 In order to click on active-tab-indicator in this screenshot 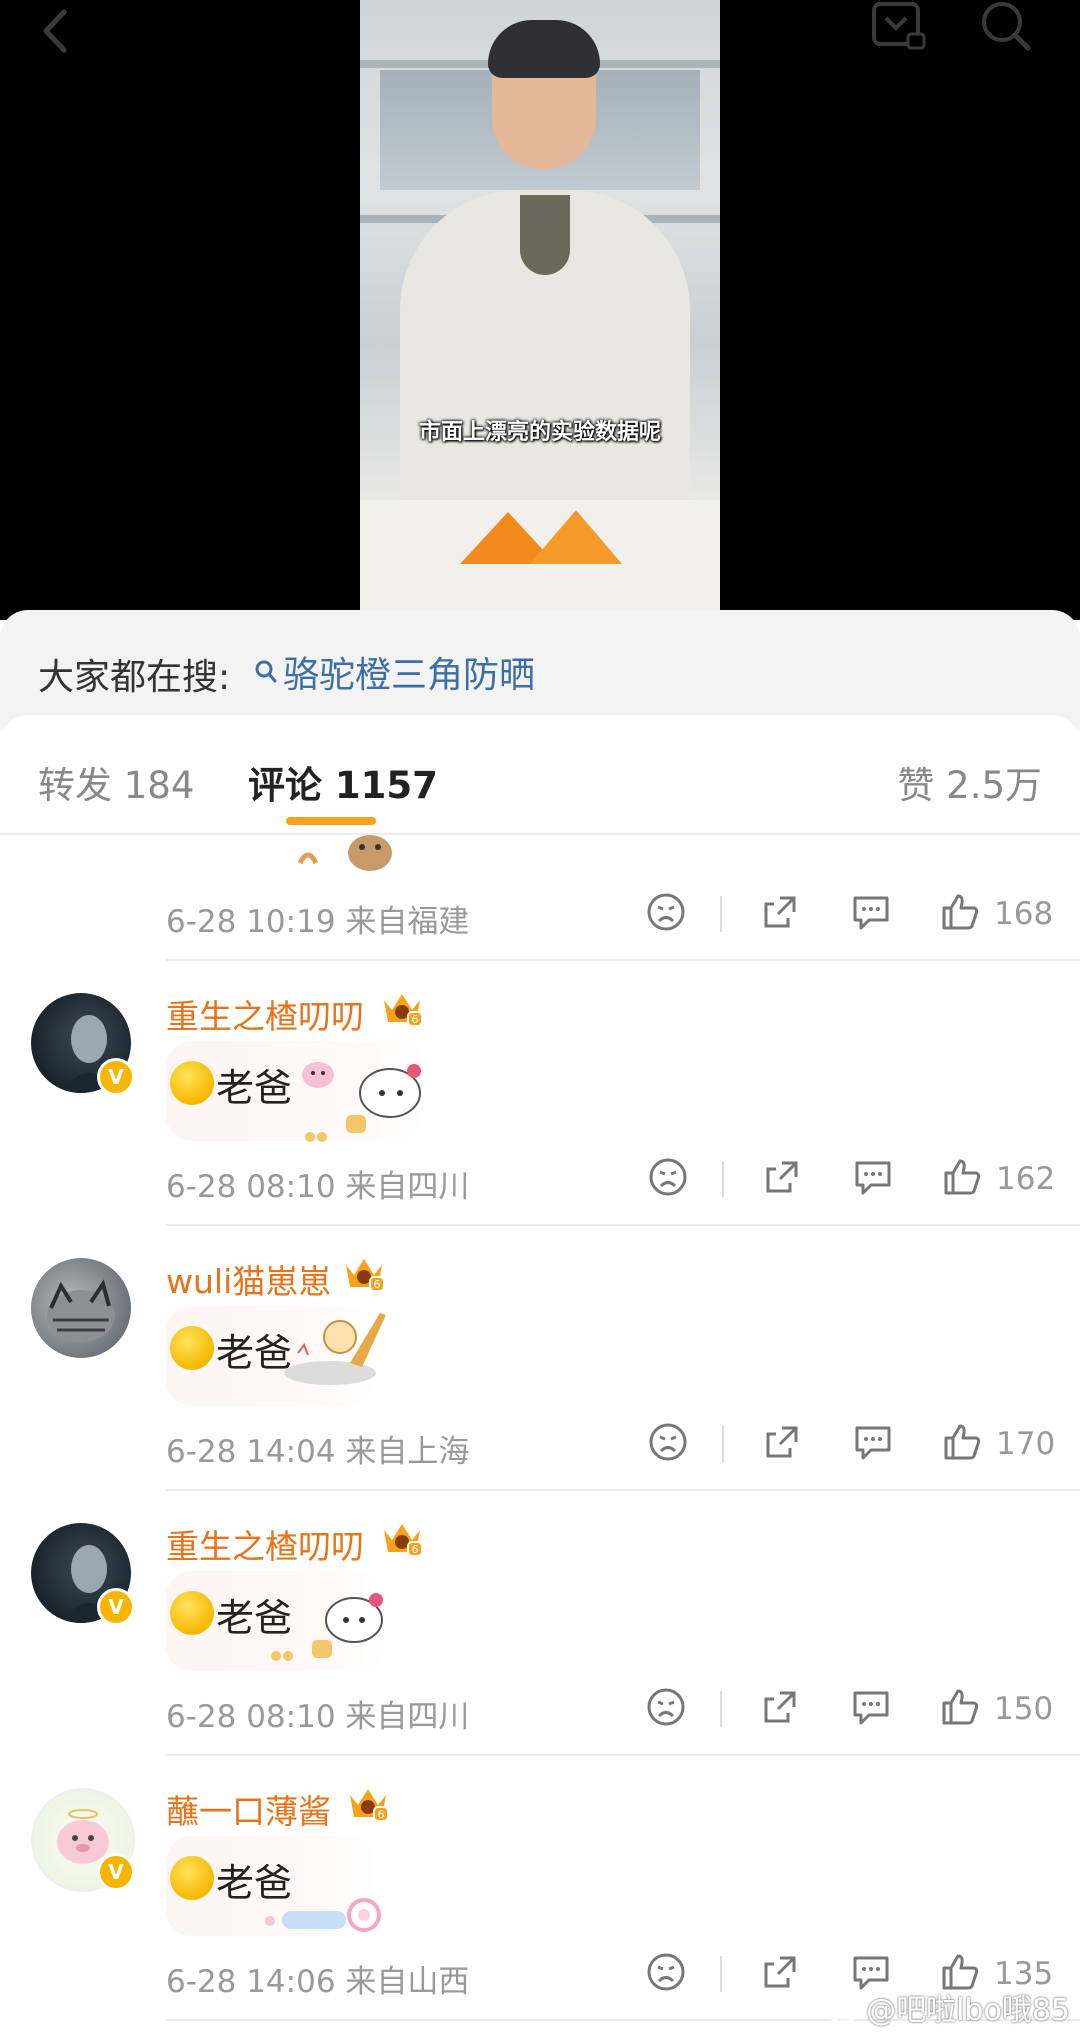, I will do `click(331, 821)`.